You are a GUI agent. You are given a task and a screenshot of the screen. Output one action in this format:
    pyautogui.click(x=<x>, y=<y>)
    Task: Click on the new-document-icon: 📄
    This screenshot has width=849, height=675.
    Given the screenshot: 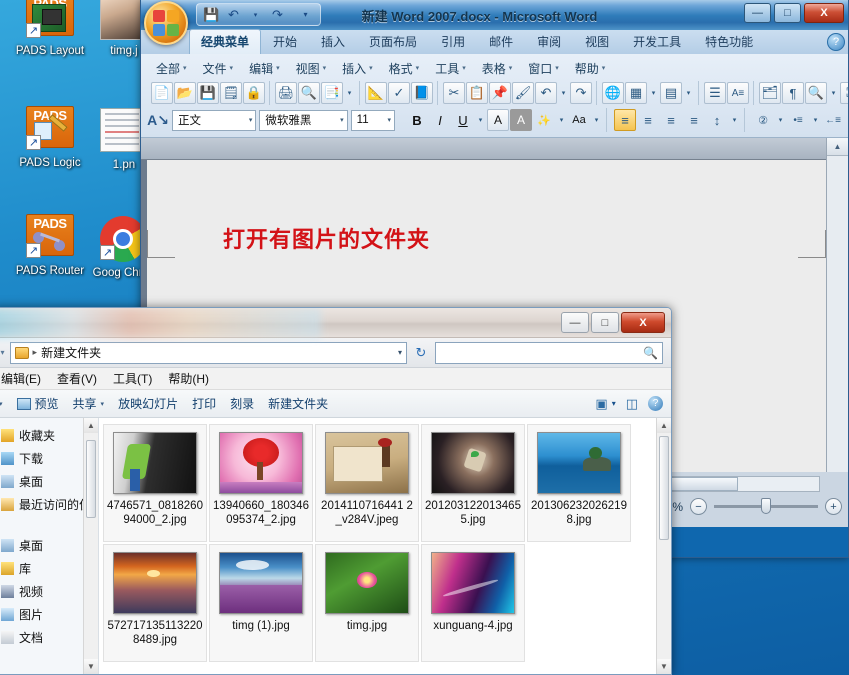 What is the action you would take?
    pyautogui.click(x=162, y=93)
    